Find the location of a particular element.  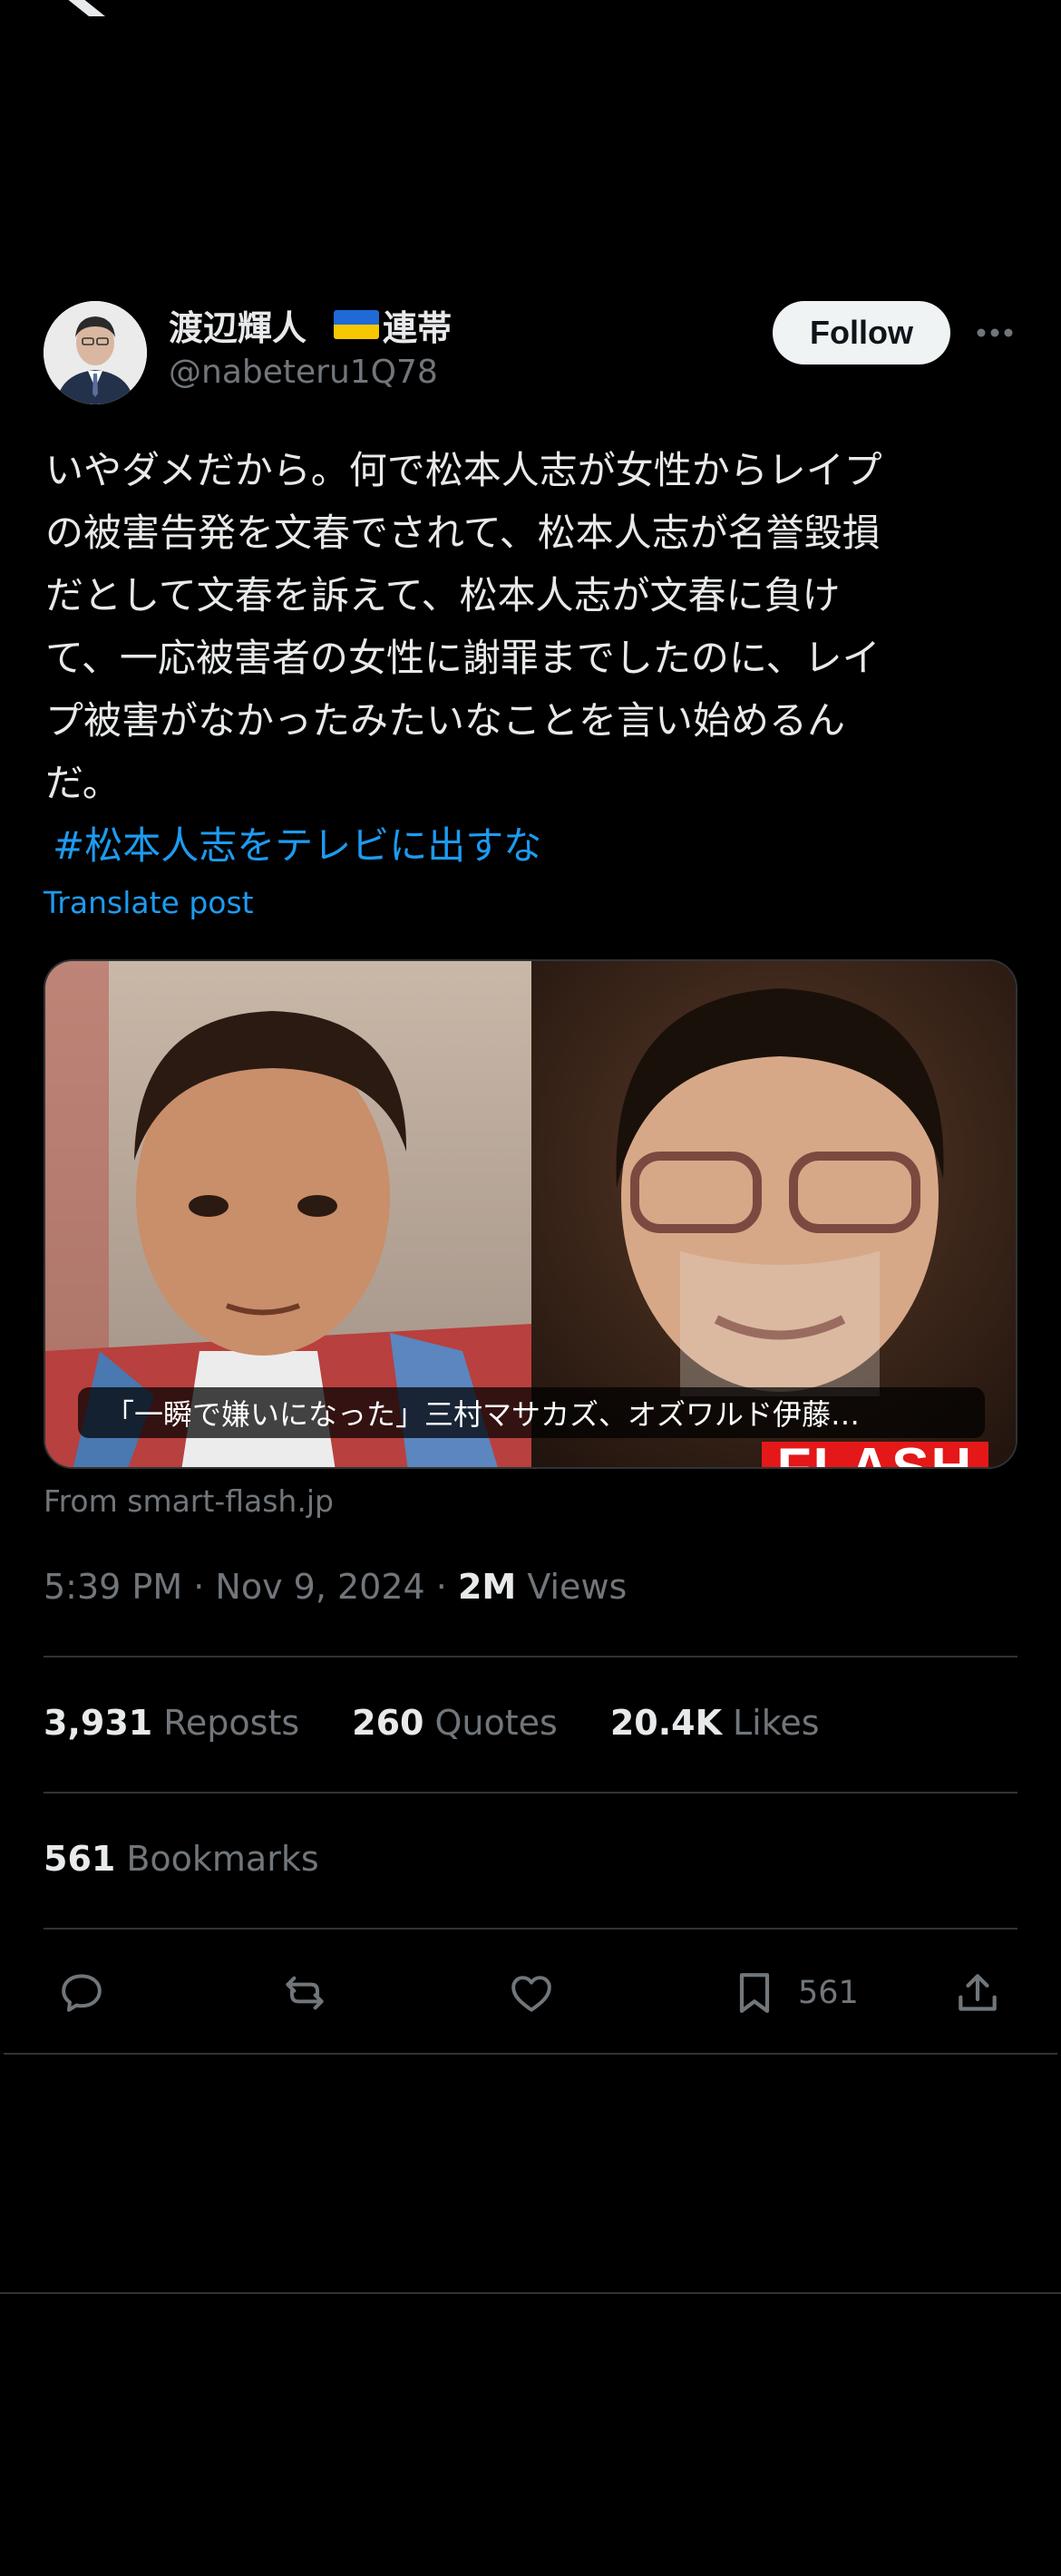

author-display-name: 渡辺輝人 is located at coordinates (238, 325).